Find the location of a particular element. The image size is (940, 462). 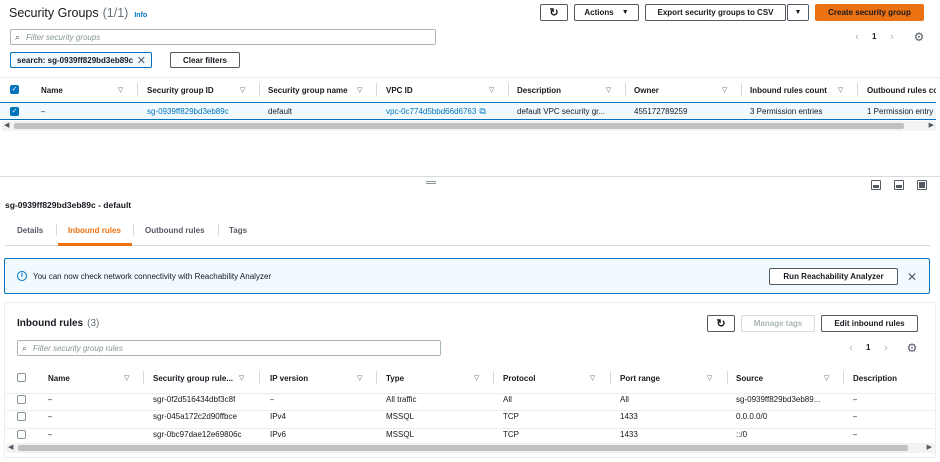

rules-scrollbar: ◀ ▶ is located at coordinates (470, 448).